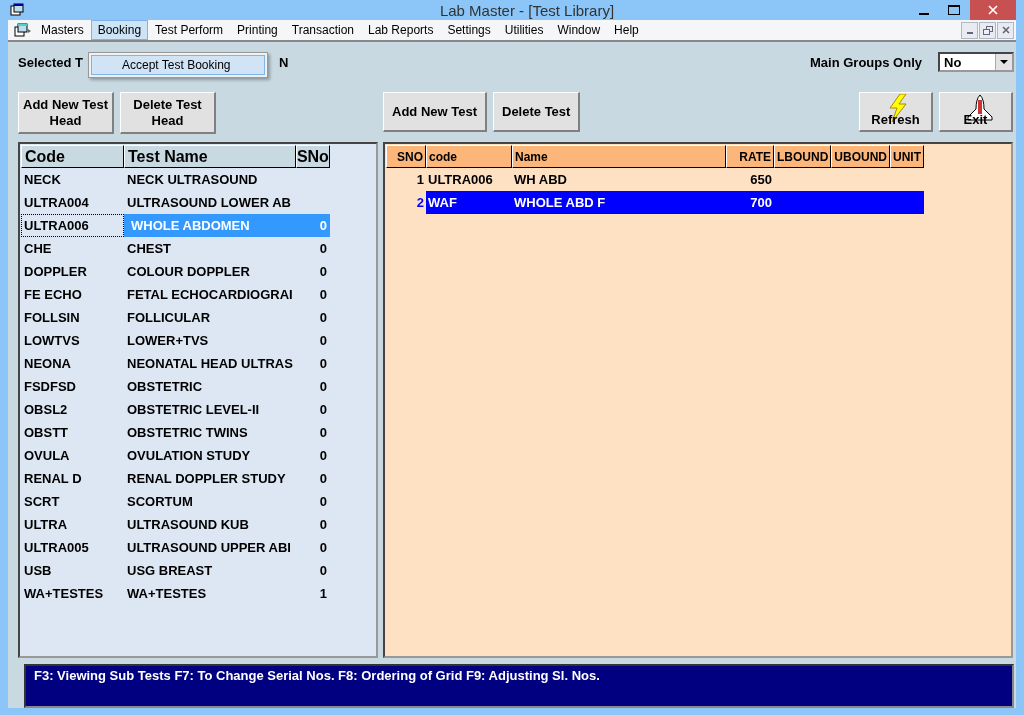 The width and height of the screenshot is (1024, 715). Describe the element at coordinates (206, 479) in the screenshot. I see `table-cell-text: RENAL DOPPLER STUDY` at that location.